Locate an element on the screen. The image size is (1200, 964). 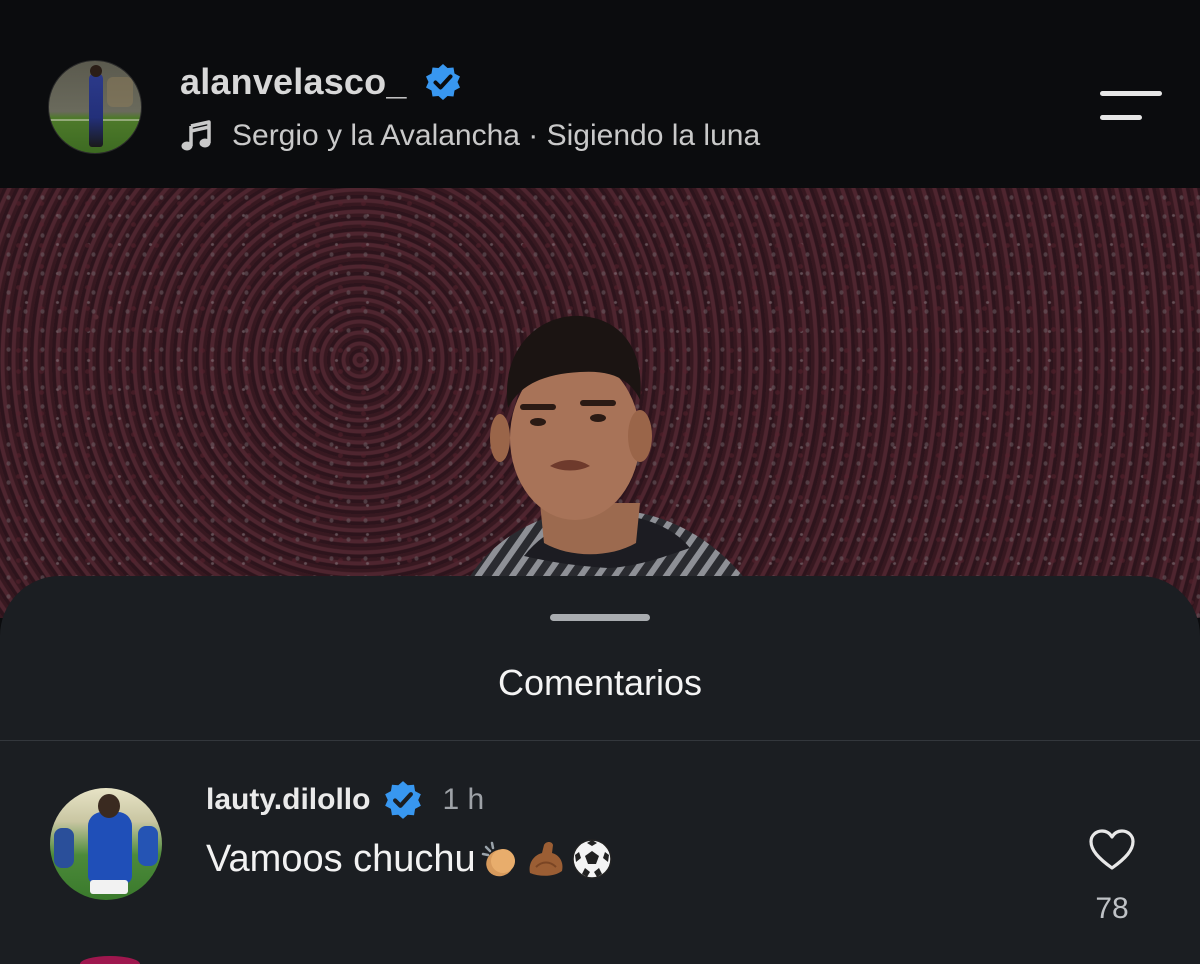
comment-text: Vamoos chuchu is located at coordinates (341, 858).